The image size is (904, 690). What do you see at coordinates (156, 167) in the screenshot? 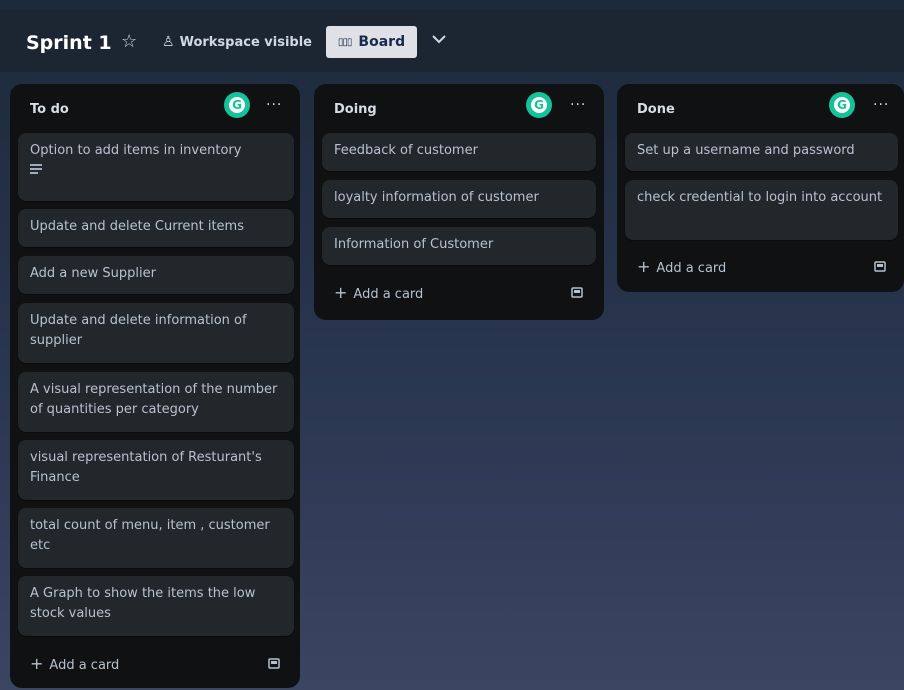
I see `card: Option to add items in inventory` at bounding box center [156, 167].